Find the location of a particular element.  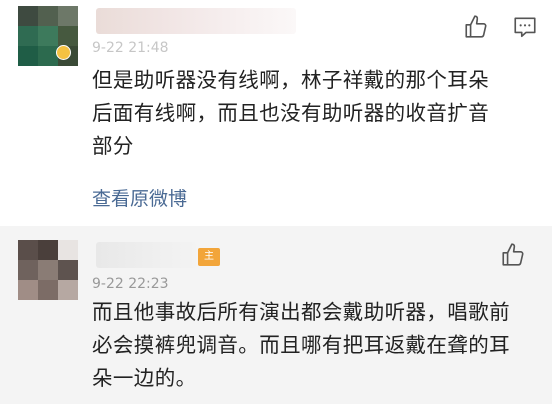

comment-line: 必会摸裤兜调音。而且哪有把耳返戴在聋的耳 is located at coordinates (301, 345).